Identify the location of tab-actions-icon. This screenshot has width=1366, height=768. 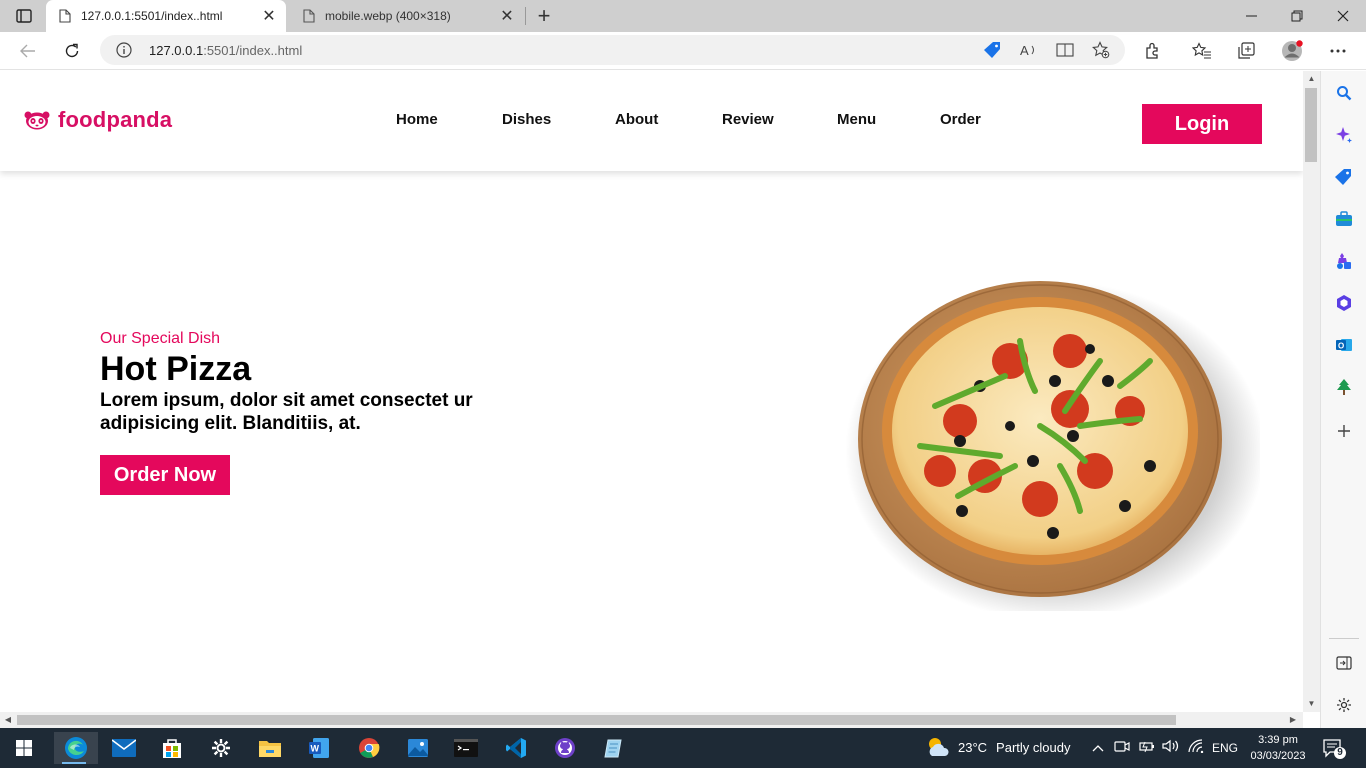
(24, 16).